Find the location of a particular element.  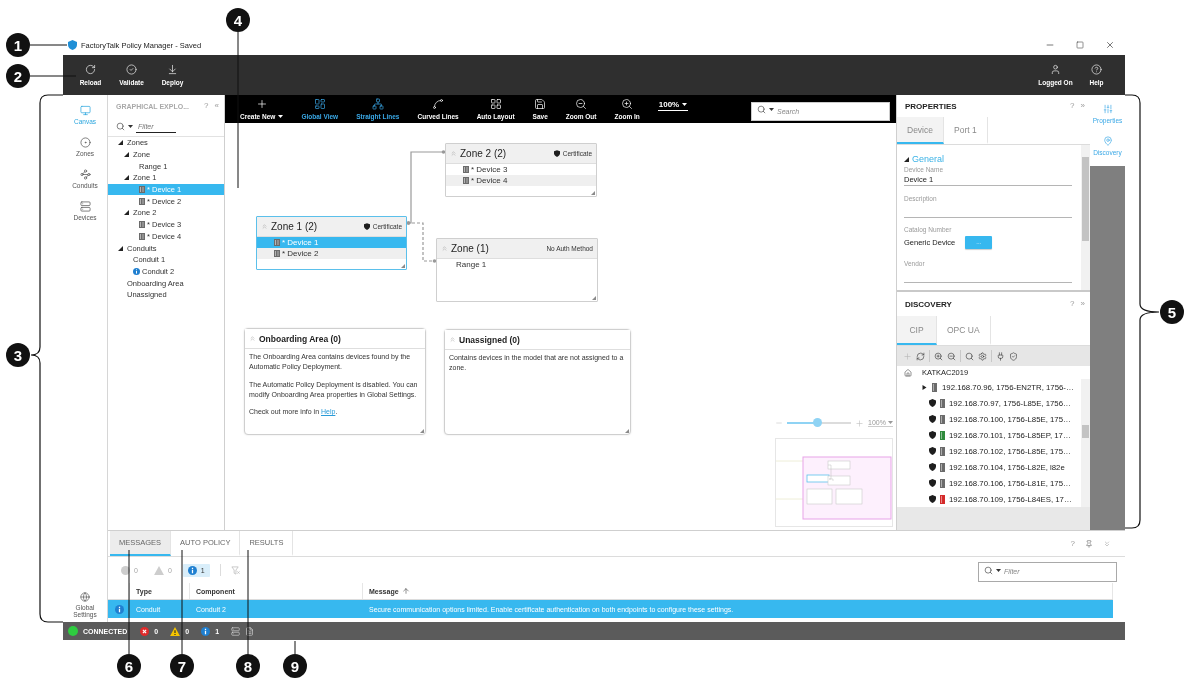

card-title: Unassigned (0) is located at coordinates (489, 339).